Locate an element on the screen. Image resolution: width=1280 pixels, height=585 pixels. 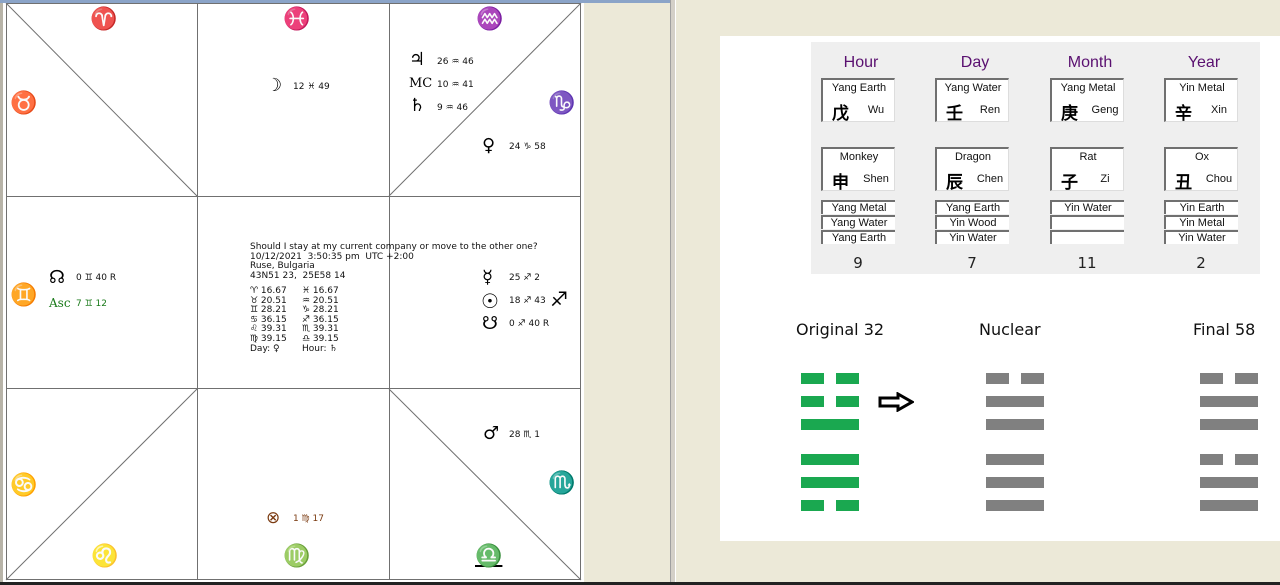
hidden-stem-1: Yang Earth is located at coordinates (972, 207).